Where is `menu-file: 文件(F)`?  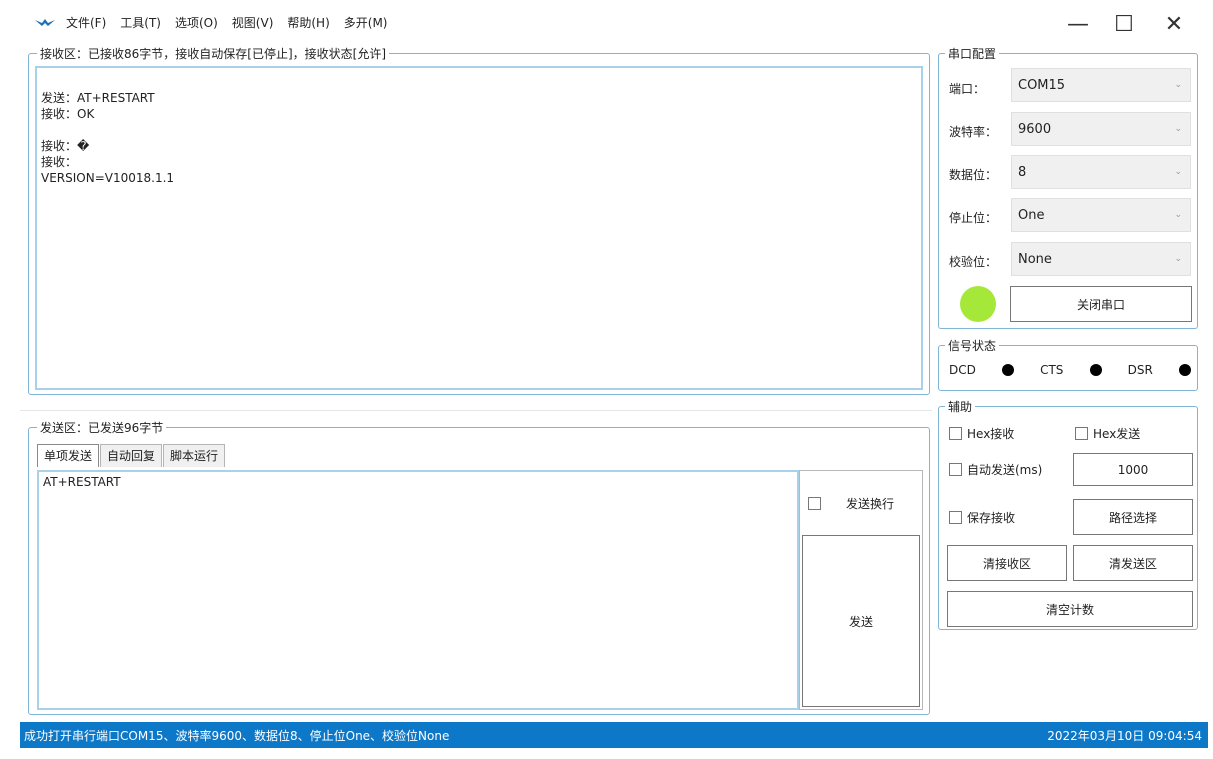 menu-file: 文件(F) is located at coordinates (86, 22).